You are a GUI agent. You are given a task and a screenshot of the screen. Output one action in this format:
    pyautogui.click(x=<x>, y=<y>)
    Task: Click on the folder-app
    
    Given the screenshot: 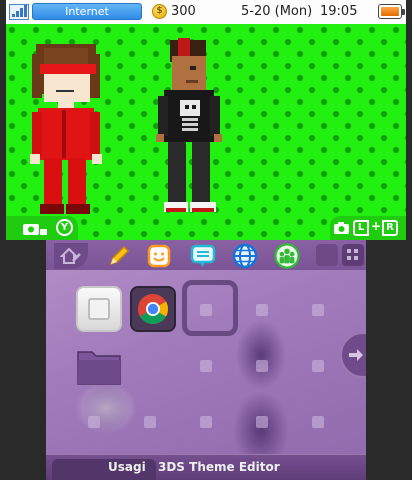 What is the action you would take?
    pyautogui.click(x=99, y=365)
    